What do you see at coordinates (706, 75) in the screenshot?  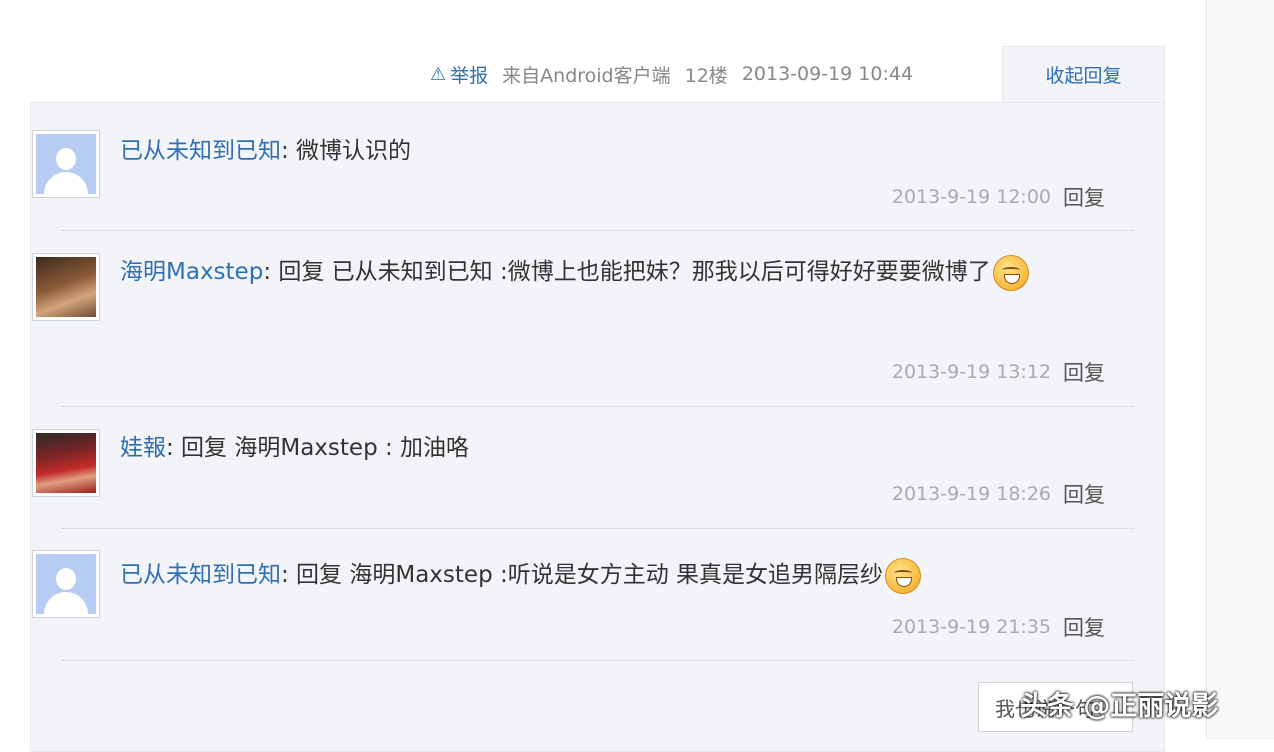 I see `post-floor: 12楼` at bounding box center [706, 75].